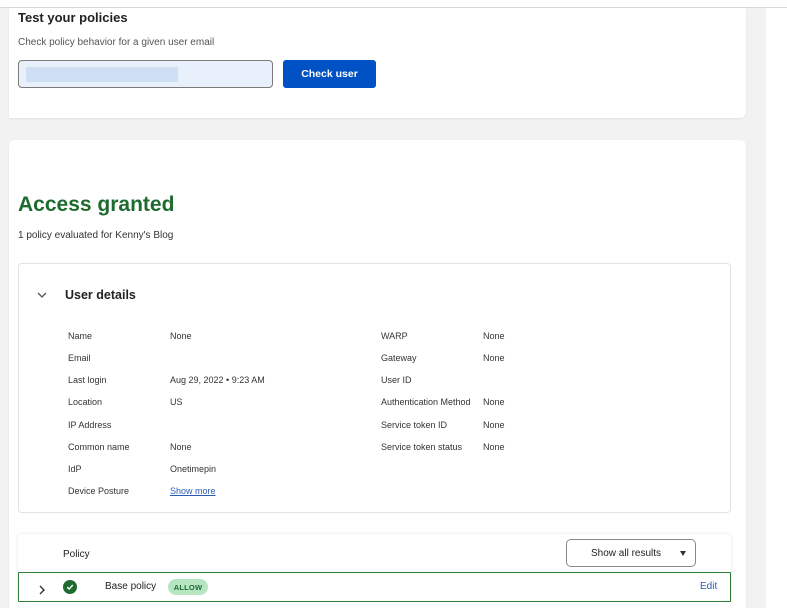  Describe the element at coordinates (131, 586) in the screenshot. I see `policy-name: Base policy` at that location.